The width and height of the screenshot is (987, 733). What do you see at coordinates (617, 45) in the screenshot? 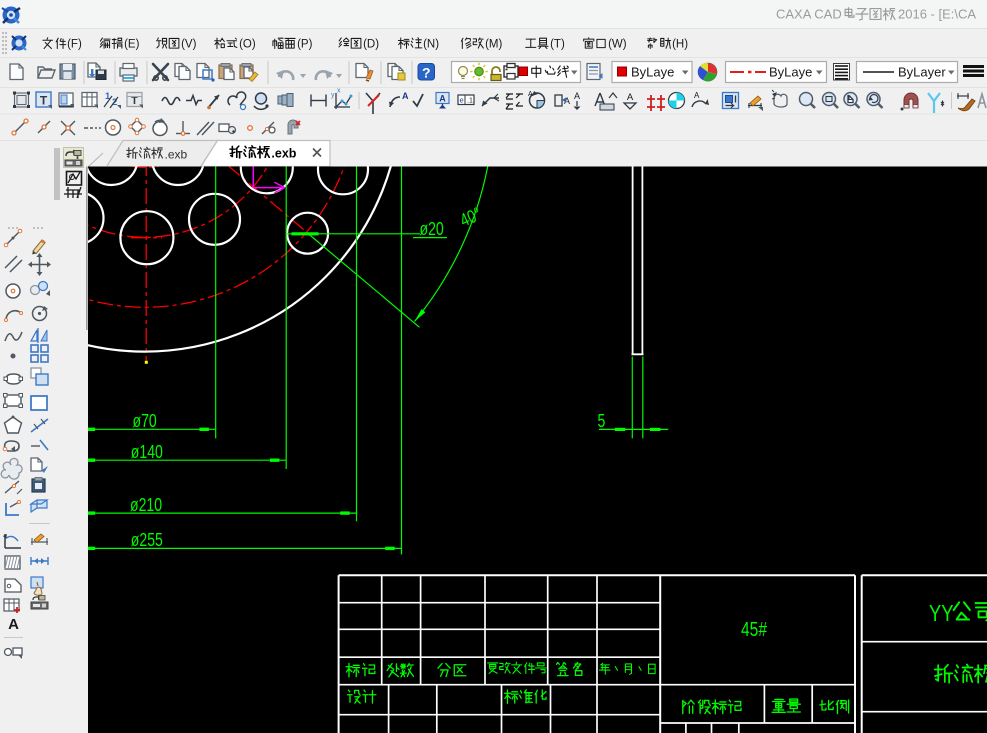
I see `svg-text: (W)` at bounding box center [617, 45].